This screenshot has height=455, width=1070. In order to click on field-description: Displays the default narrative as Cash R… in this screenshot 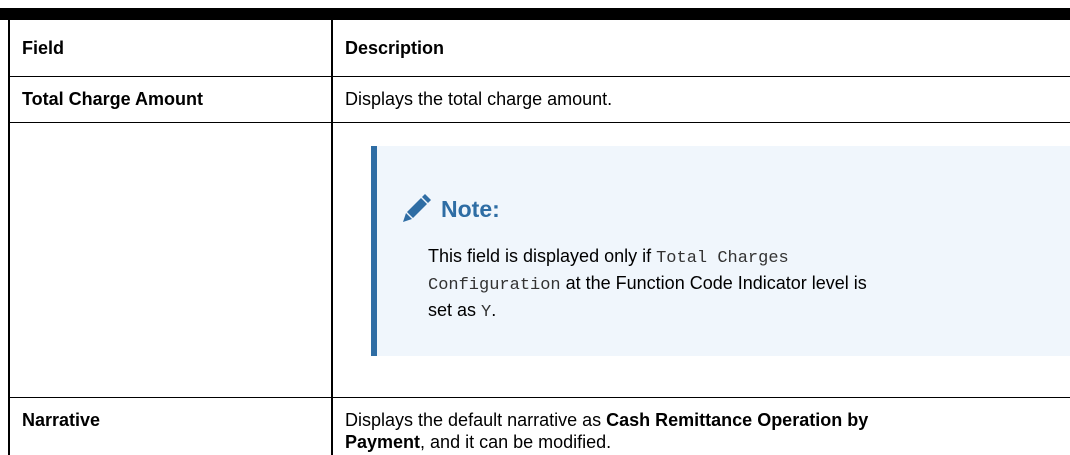, I will do `click(607, 431)`.